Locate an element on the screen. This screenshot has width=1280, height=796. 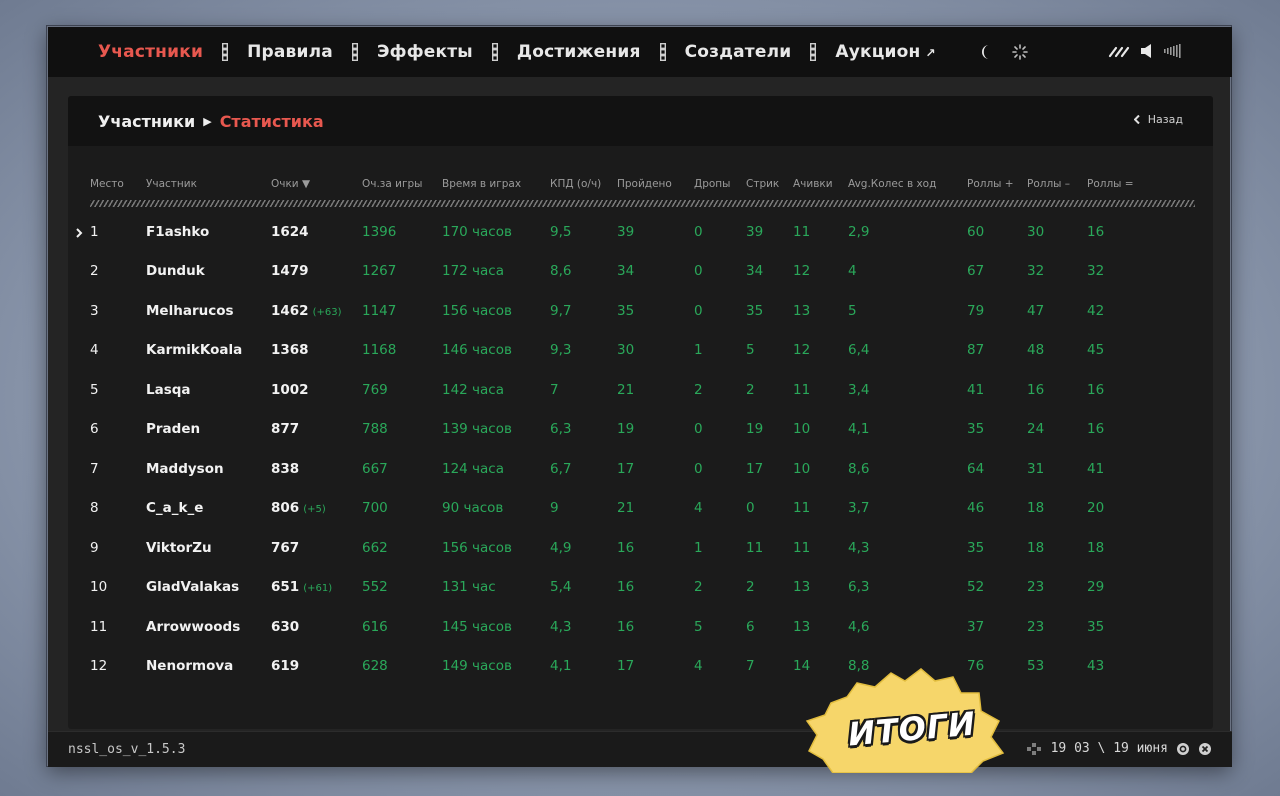
col-header: Оч.за игры is located at coordinates (402, 184).